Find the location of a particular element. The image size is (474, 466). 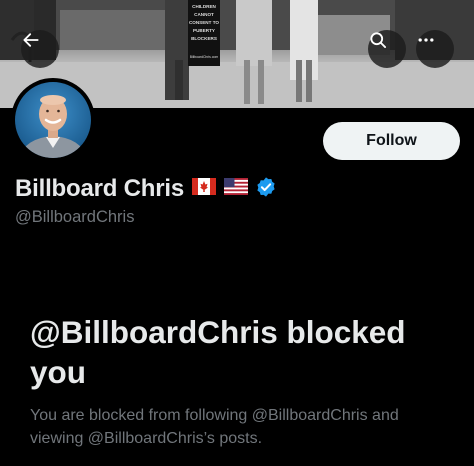

sign-line: CANNOT is located at coordinates (204, 14).